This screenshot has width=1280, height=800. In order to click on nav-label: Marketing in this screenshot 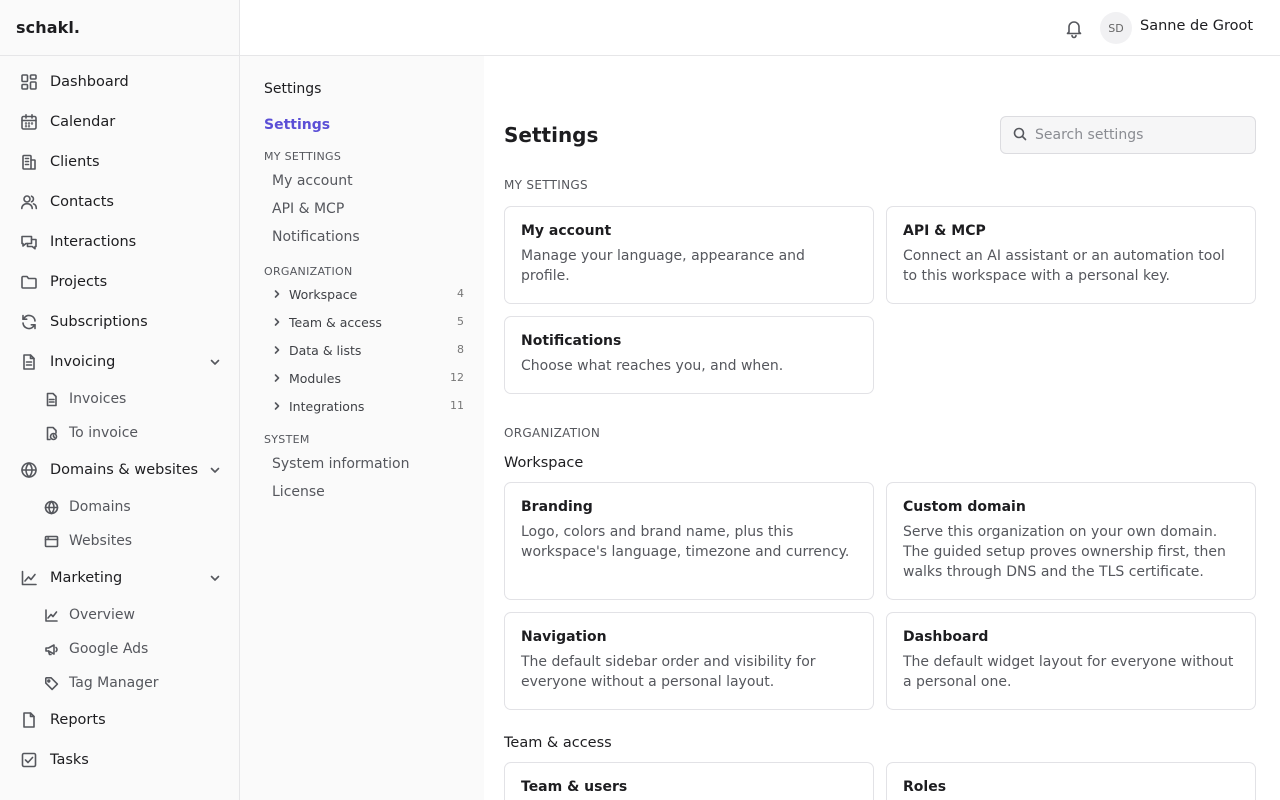, I will do `click(86, 578)`.